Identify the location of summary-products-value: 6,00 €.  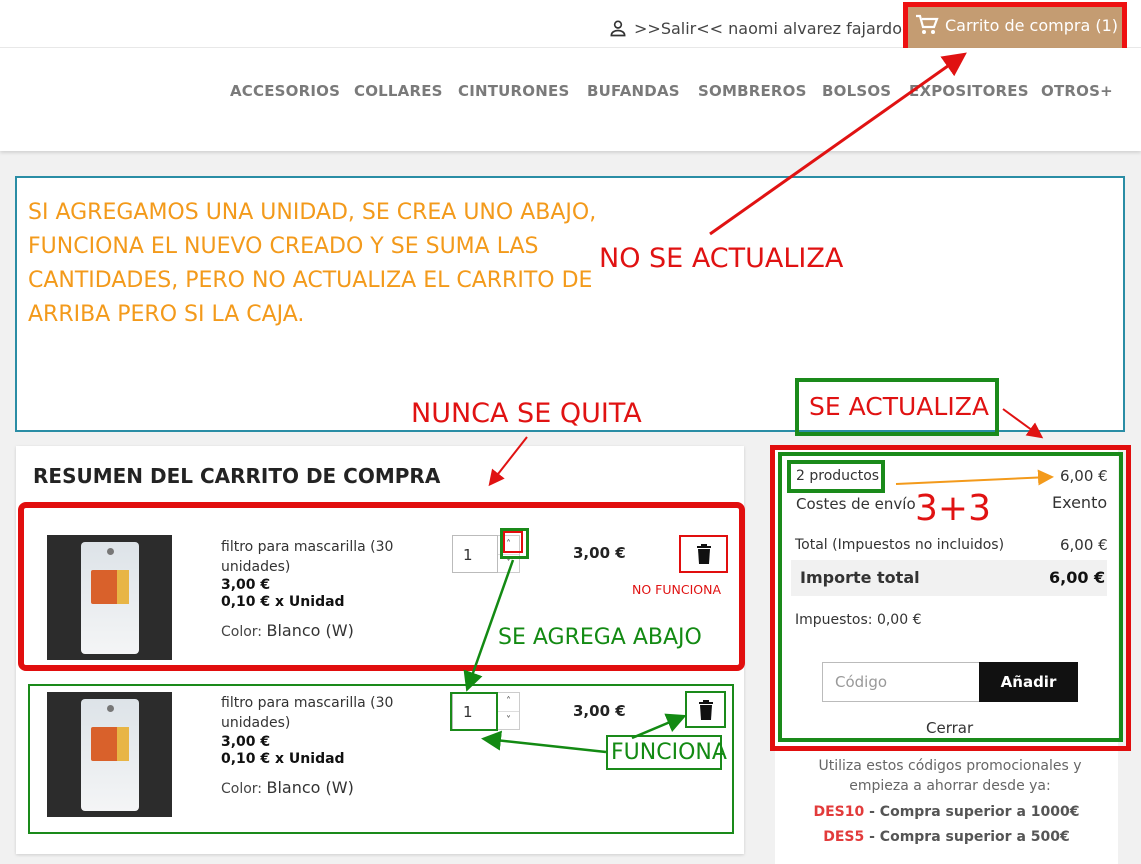
(1084, 476).